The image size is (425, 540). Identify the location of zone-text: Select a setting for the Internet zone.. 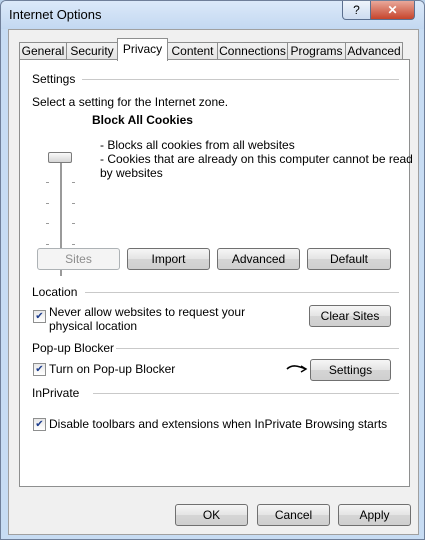
(130, 102).